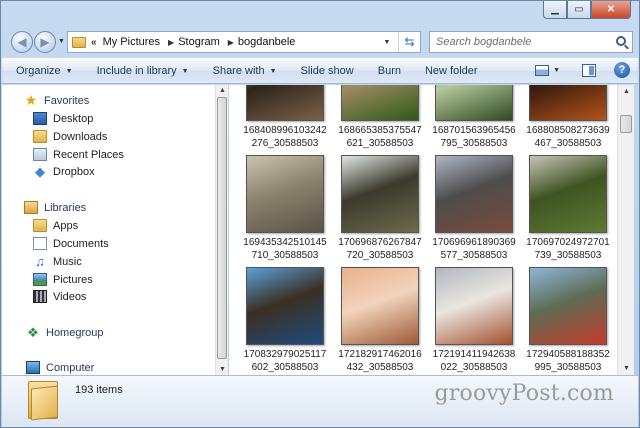  I want to click on libraries-icon, so click(31, 207).